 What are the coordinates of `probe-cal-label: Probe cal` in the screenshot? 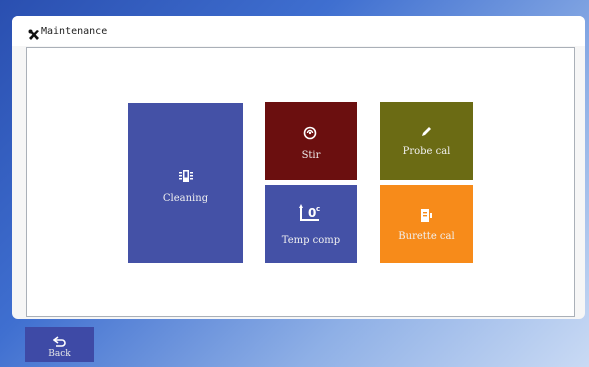 It's located at (426, 151).